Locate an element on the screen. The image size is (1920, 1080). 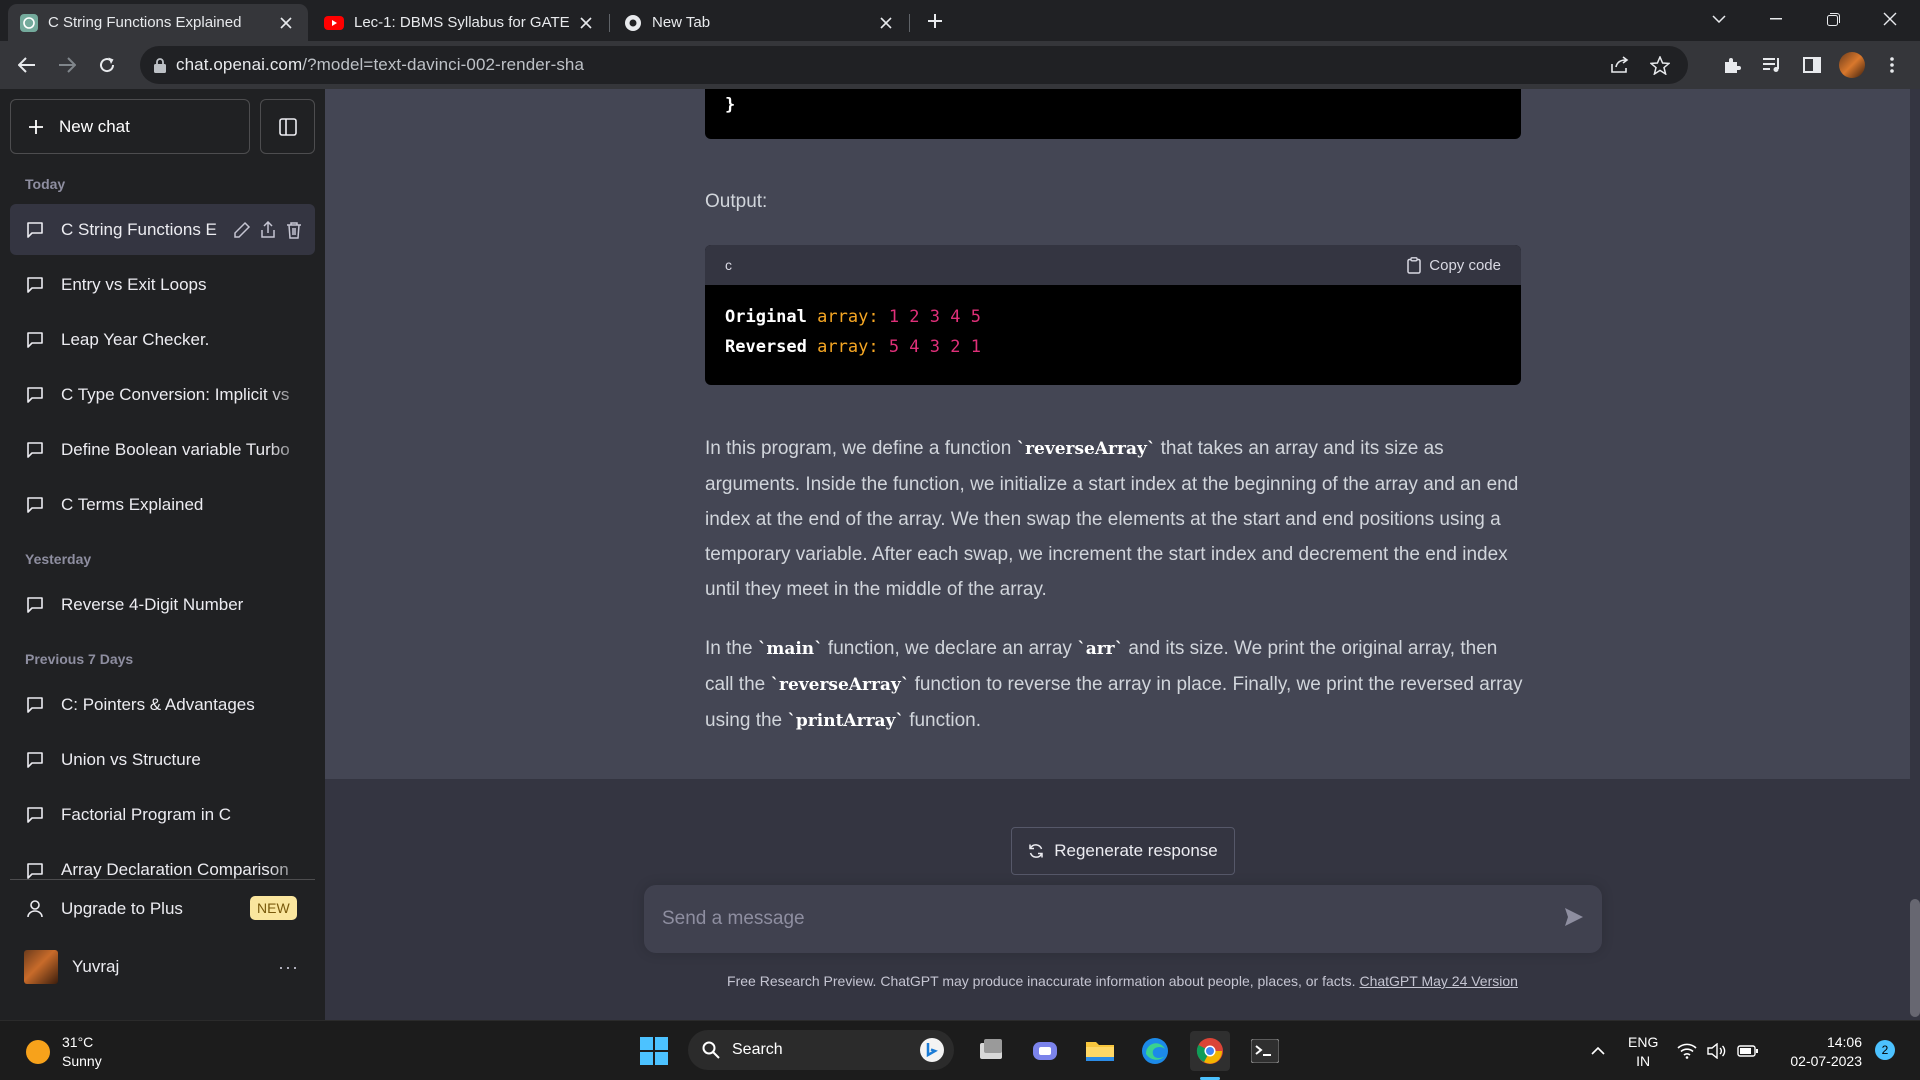
search-label: Search is located at coordinates (757, 1049).